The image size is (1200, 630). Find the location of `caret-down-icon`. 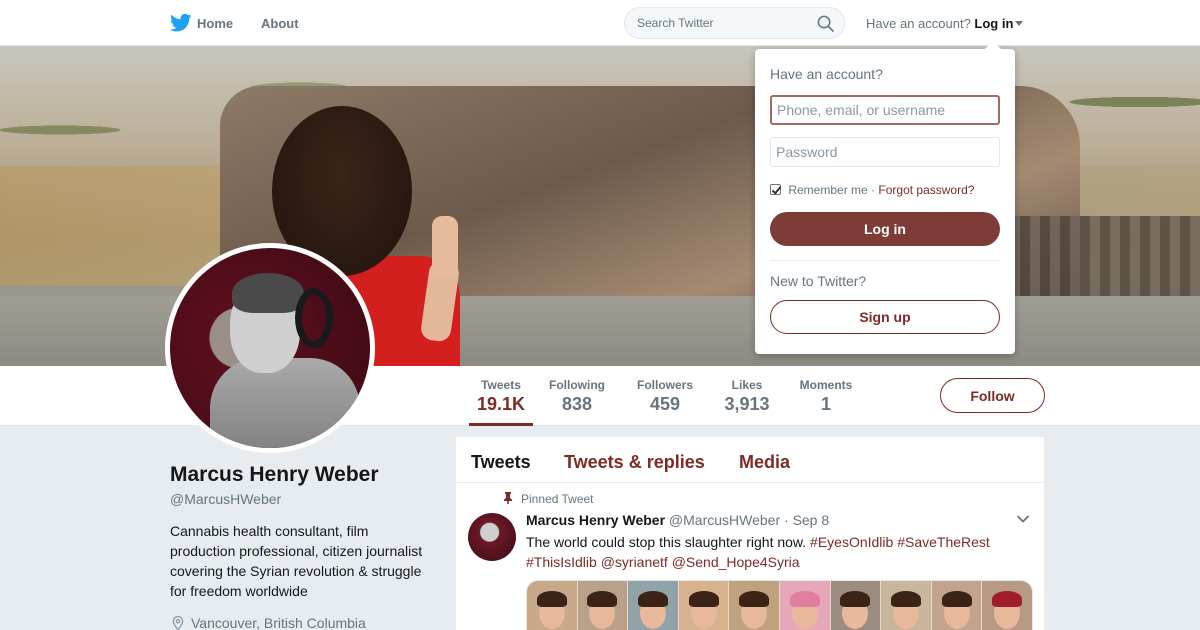

caret-down-icon is located at coordinates (1019, 23).